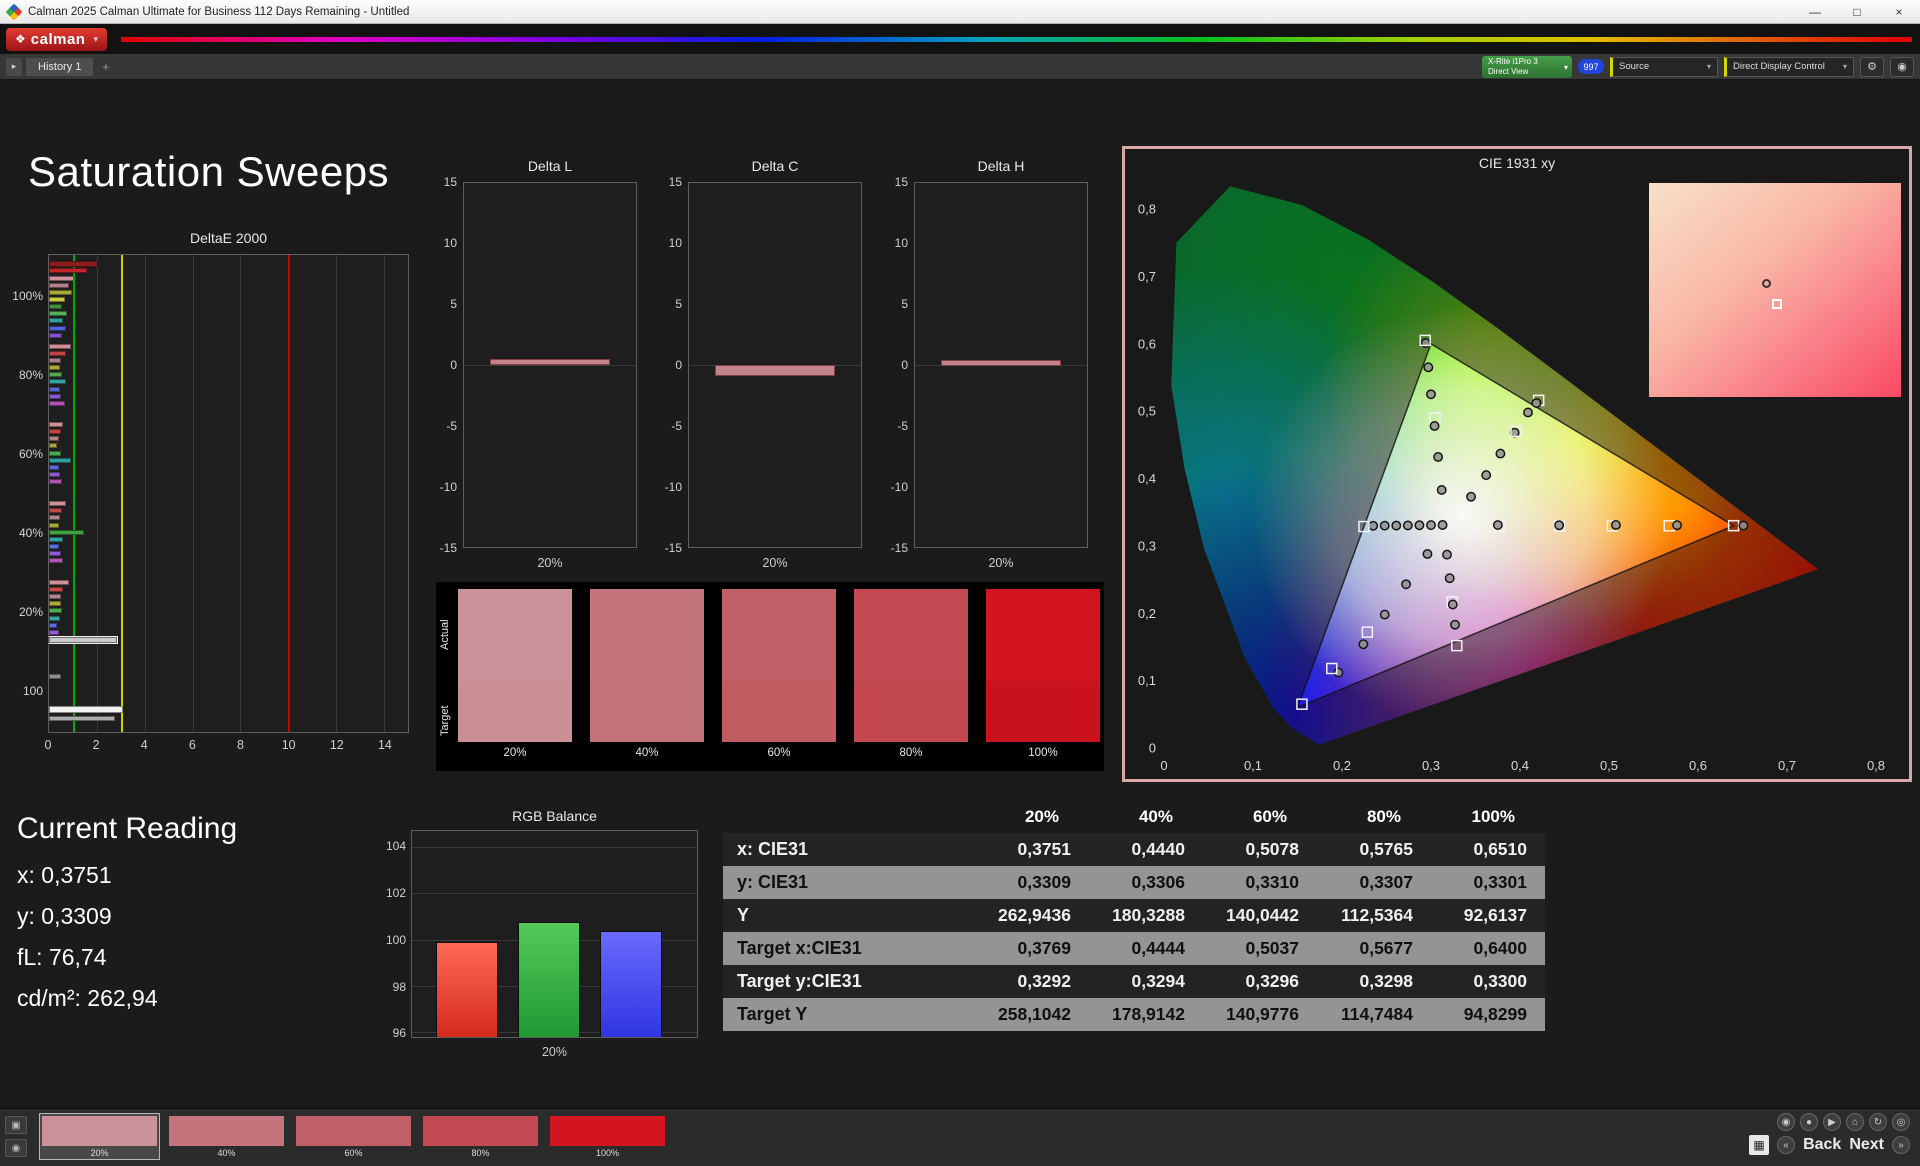 The image size is (1920, 1166). What do you see at coordinates (1513, 61) in the screenshot?
I see `meter-name: X-Rite i1Pro 3` at bounding box center [1513, 61].